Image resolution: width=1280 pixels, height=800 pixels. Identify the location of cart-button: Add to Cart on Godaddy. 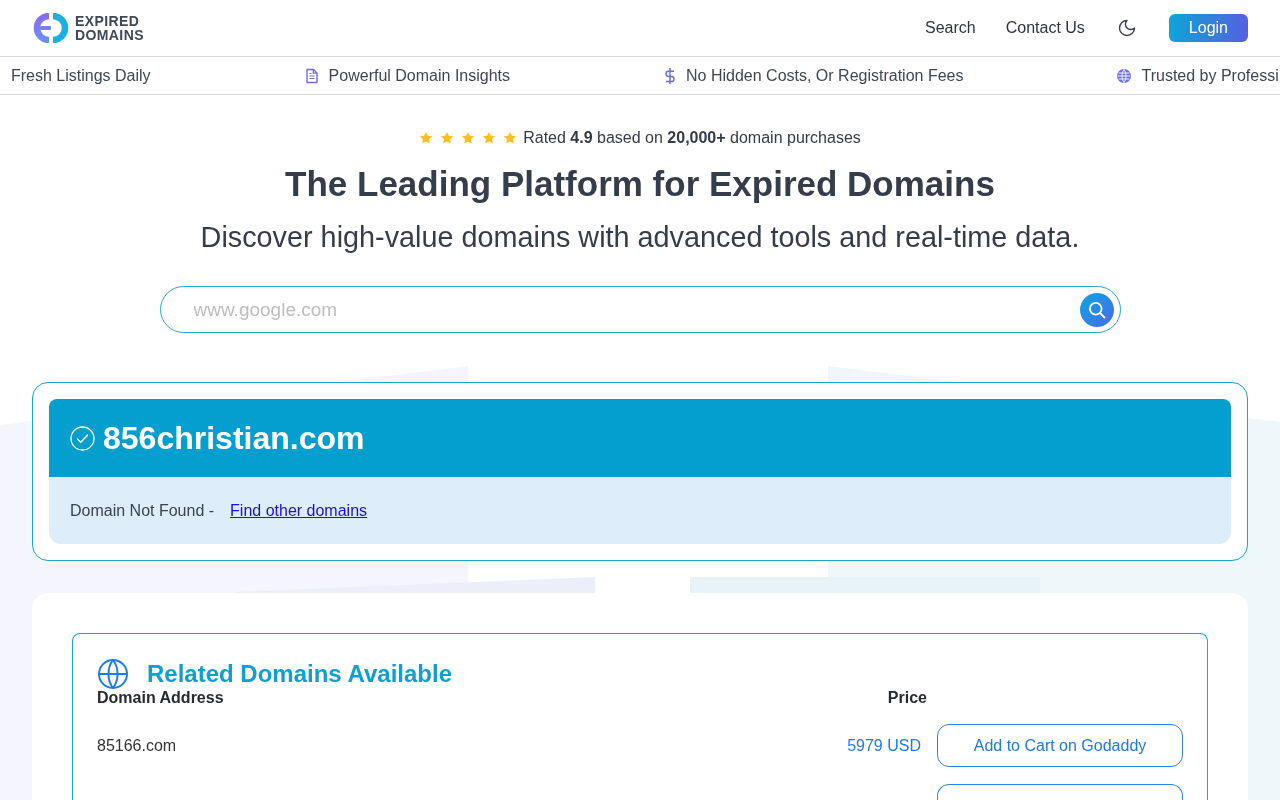
(1060, 745).